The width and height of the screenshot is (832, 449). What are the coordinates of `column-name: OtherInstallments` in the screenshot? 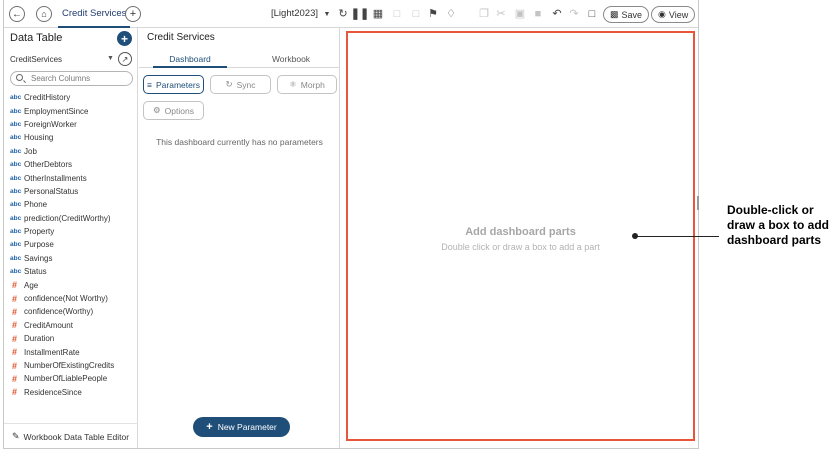 It's located at (55, 178).